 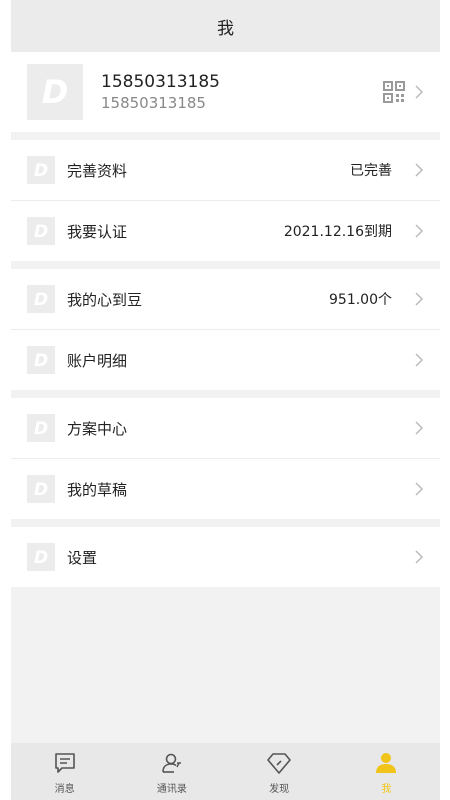 What do you see at coordinates (97, 170) in the screenshot?
I see `row-label: 完善资料` at bounding box center [97, 170].